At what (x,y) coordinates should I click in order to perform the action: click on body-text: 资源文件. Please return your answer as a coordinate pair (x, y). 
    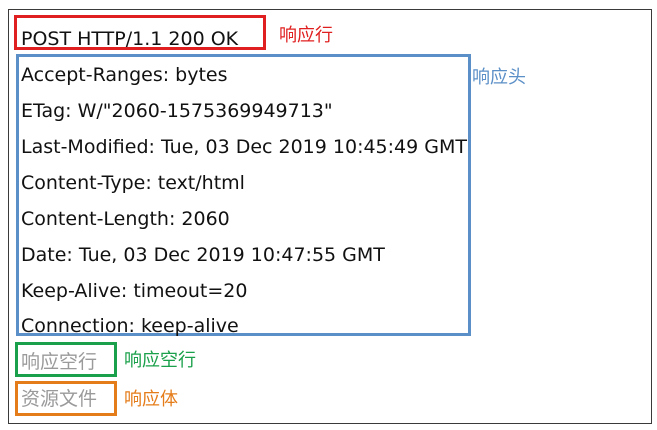
    Looking at the image, I should click on (59, 399).